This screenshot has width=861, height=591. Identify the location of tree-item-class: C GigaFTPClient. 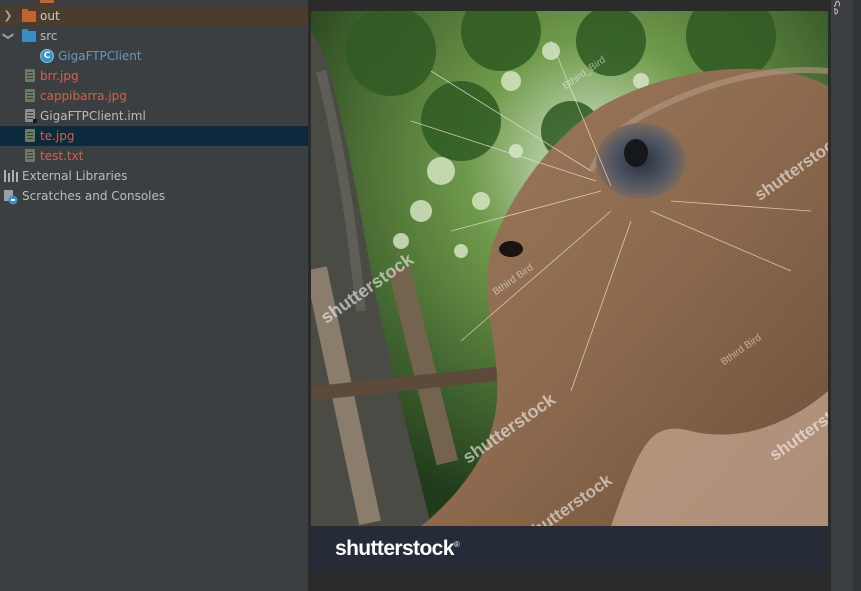
(154, 56).